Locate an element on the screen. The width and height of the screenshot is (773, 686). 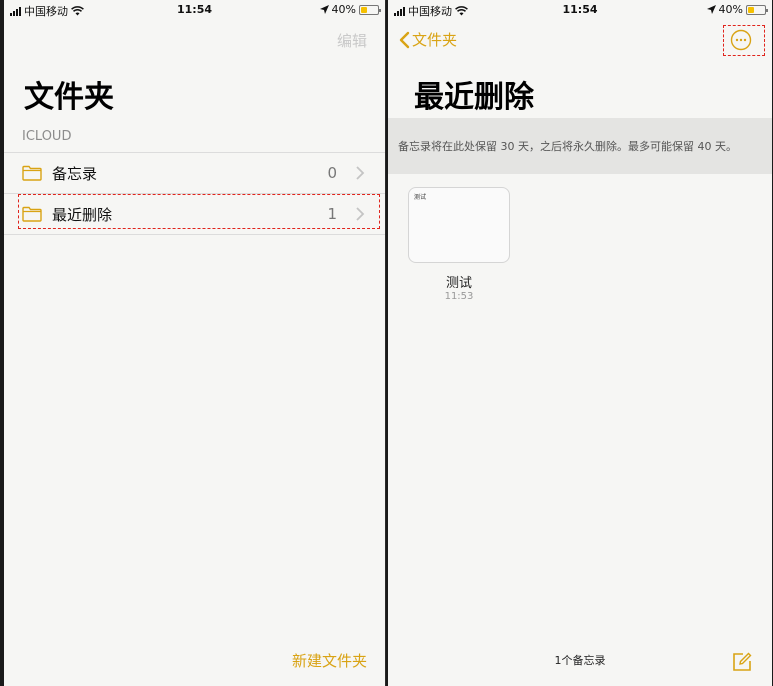
retention-banner: 备忘录将在此处保留 30 天，之后将永久删除。最多可能保留 40 天。 is located at coordinates (580, 146).